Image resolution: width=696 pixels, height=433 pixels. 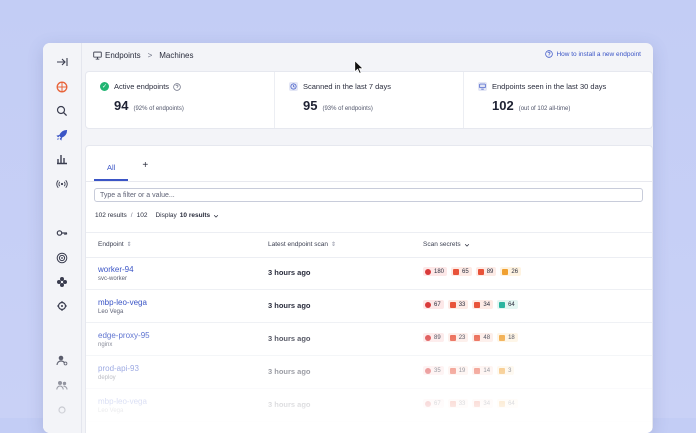 I want to click on plugin-icon, so click(x=62, y=306).